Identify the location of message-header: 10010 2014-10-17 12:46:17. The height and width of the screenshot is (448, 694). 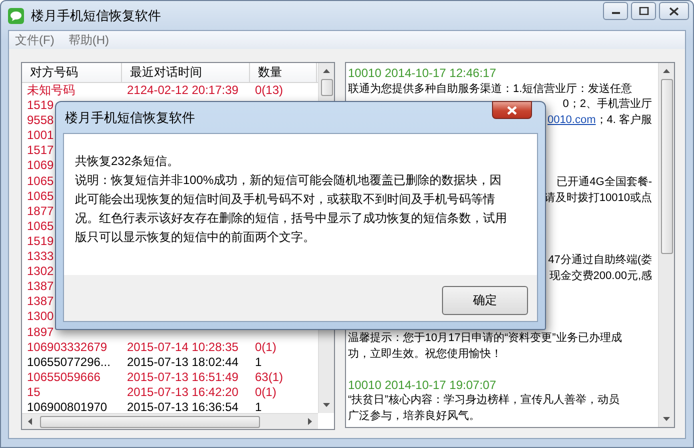
(422, 73).